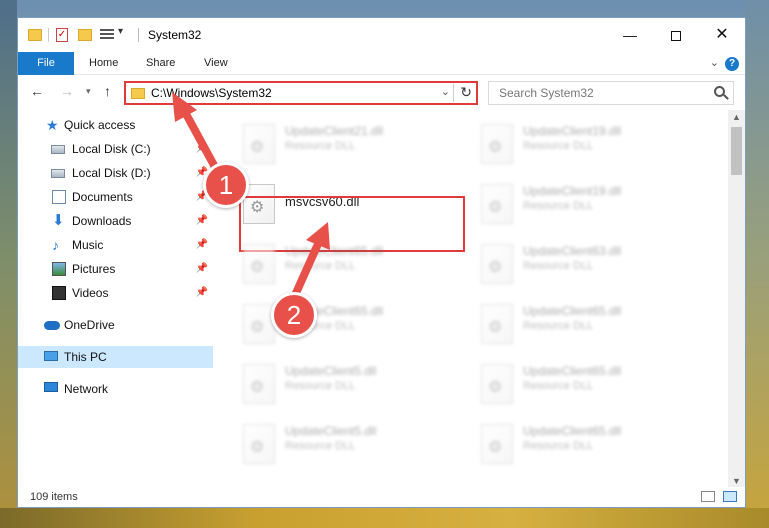  What do you see at coordinates (732, 64) in the screenshot?
I see `help-icon: ?` at bounding box center [732, 64].